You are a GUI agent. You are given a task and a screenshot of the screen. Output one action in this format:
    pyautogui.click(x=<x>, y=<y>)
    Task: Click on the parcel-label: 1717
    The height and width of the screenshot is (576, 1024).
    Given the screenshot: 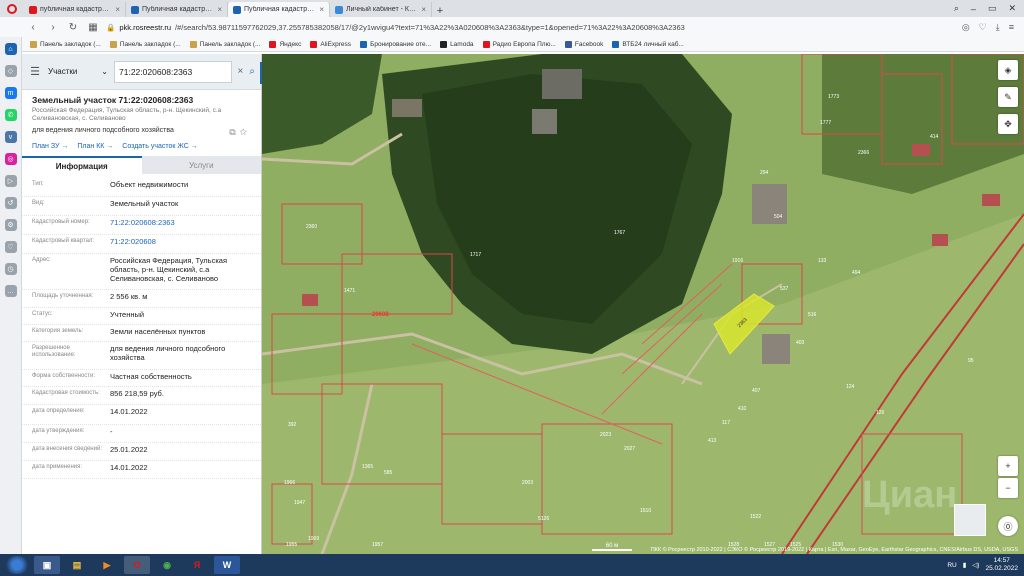 What is the action you would take?
    pyautogui.click(x=476, y=255)
    